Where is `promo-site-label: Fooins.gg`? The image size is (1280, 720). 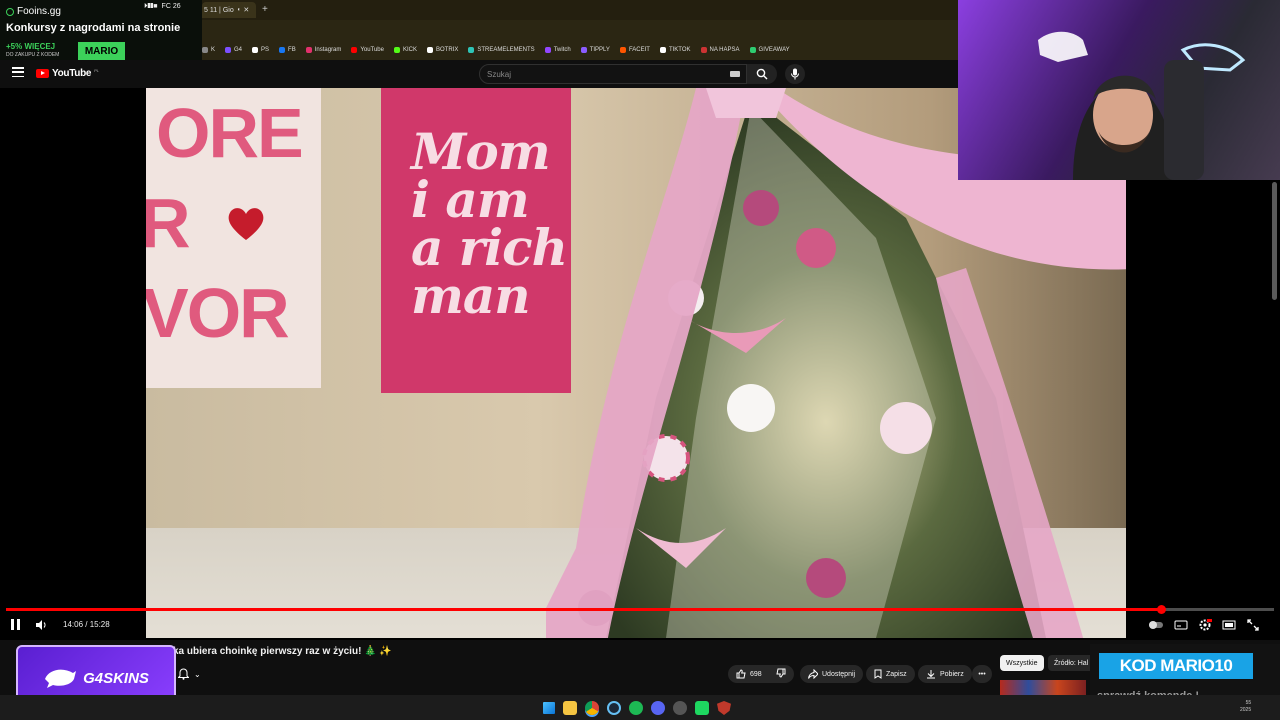 promo-site-label: Fooins.gg is located at coordinates (39, 11).